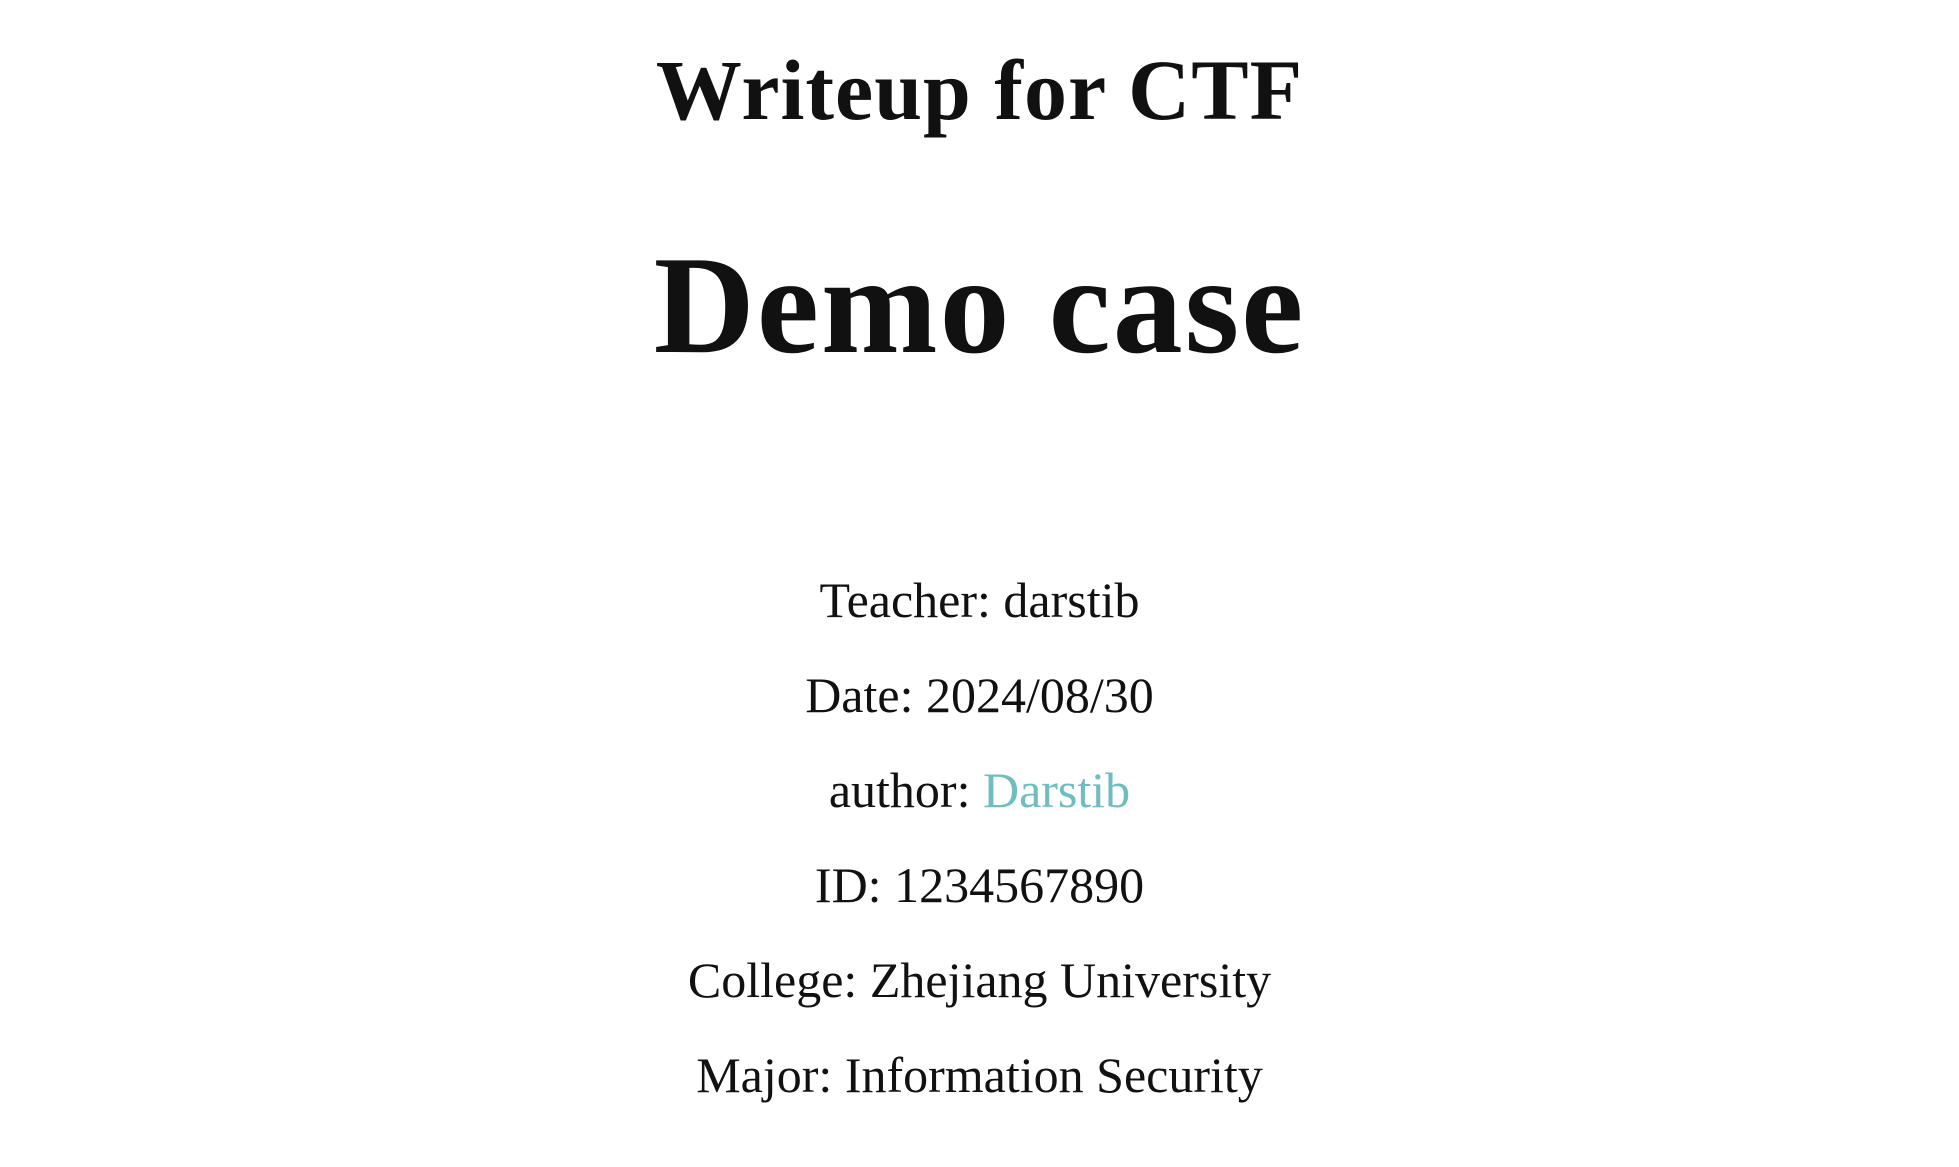 The height and width of the screenshot is (1167, 1959). Describe the element at coordinates (865, 695) in the screenshot. I see `date-label: Date:` at that location.